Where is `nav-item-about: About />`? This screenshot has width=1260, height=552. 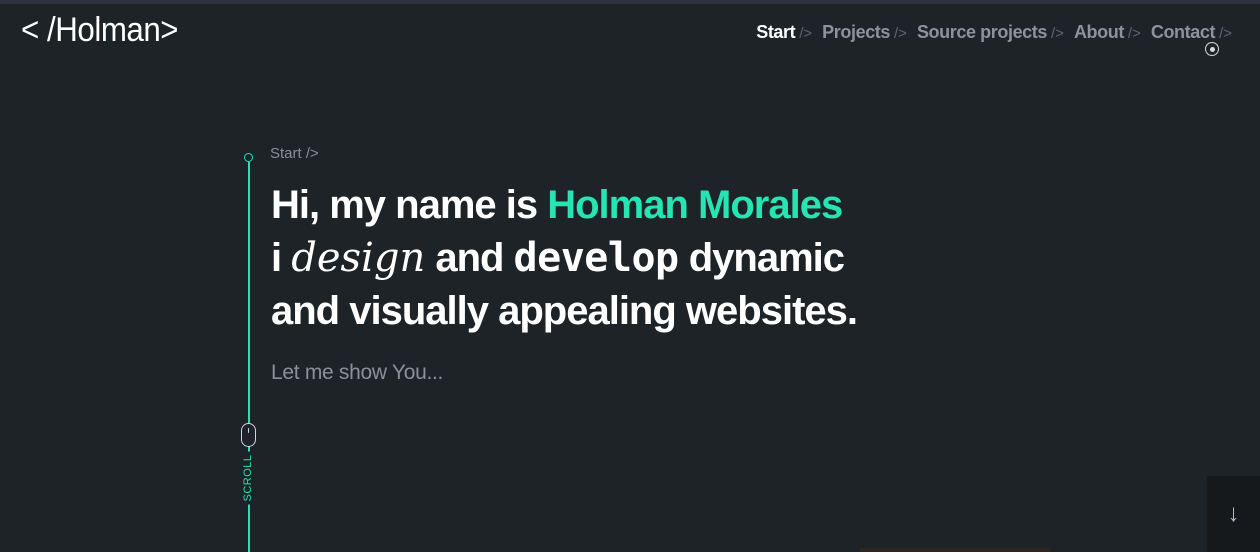 nav-item-about: About /> is located at coordinates (1107, 33).